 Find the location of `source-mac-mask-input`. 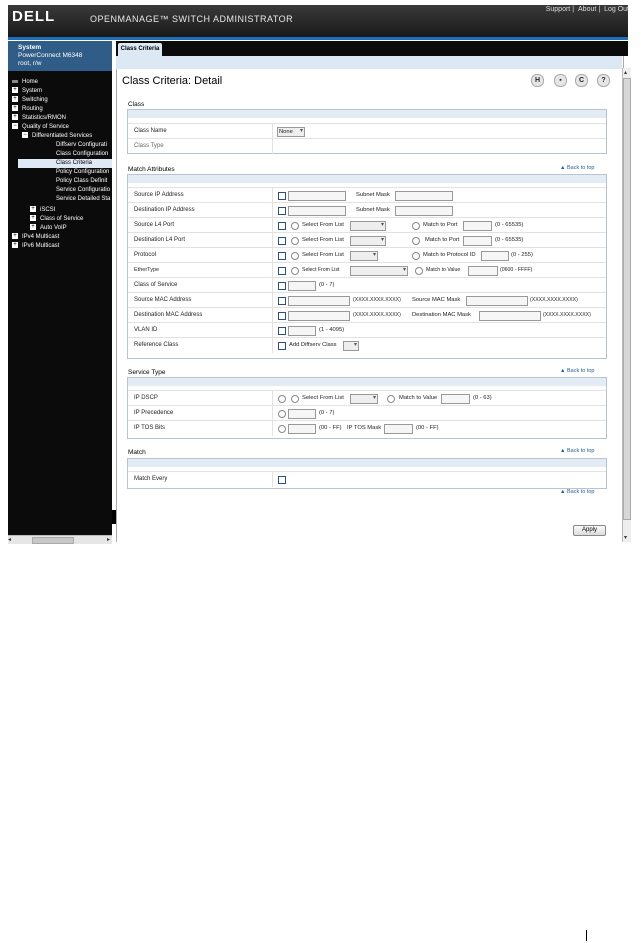

source-mac-mask-input is located at coordinates (497, 301).